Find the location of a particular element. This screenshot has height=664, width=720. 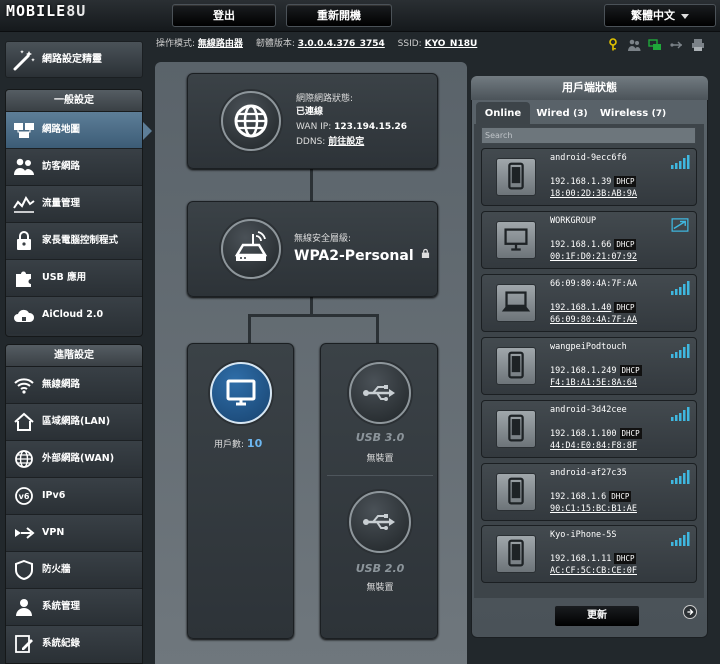

printer-icon is located at coordinates (698, 45).